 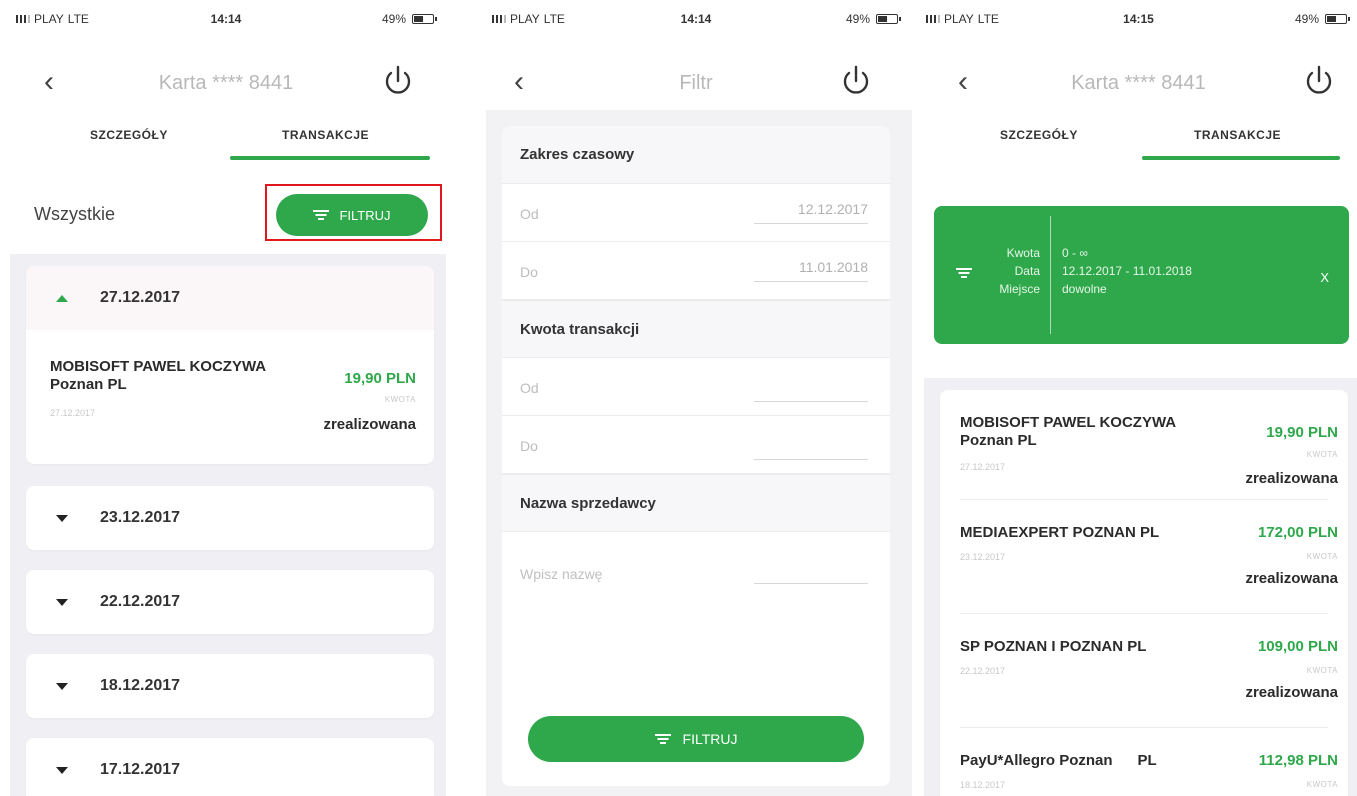 I want to click on transaction-date: 18.12.2017, so click(x=983, y=785).